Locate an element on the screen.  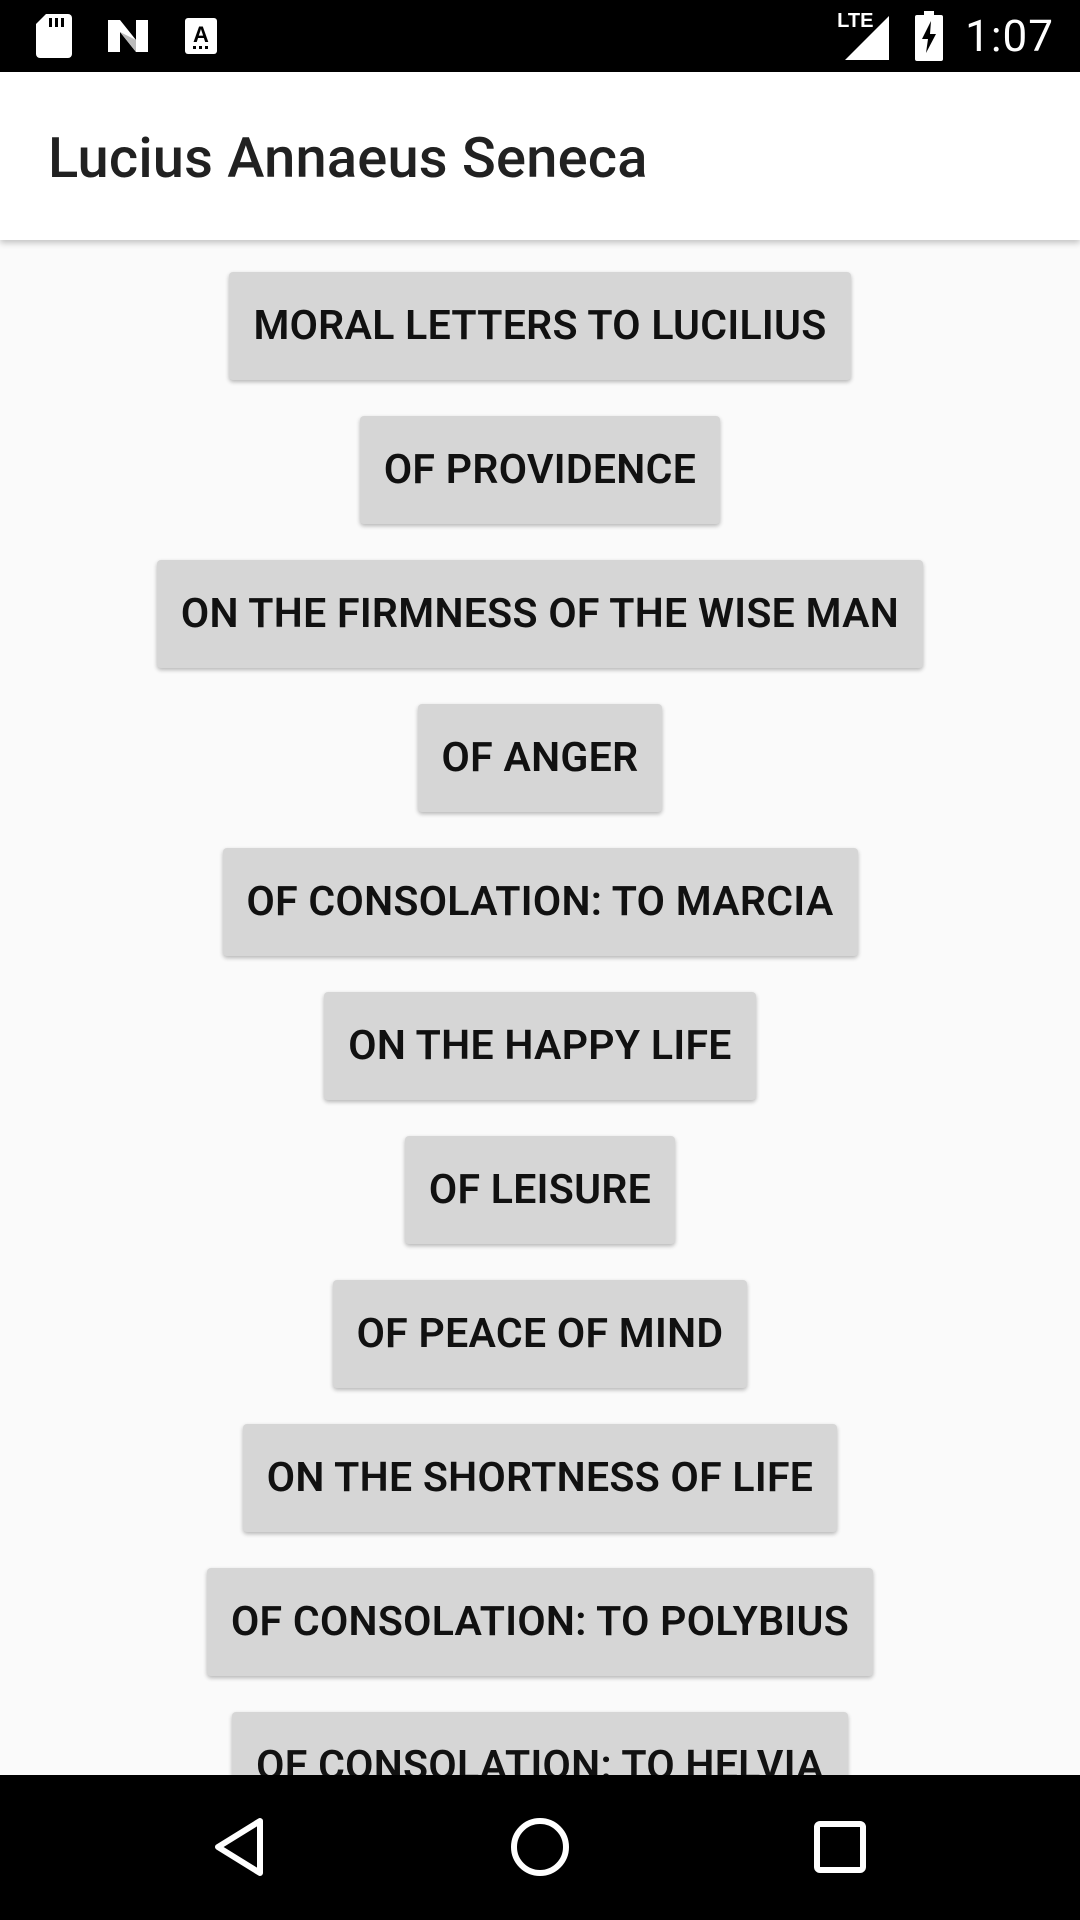
book-button-consolation-helvia: OF CONSOLATION: TO HELVIA is located at coordinates (540, 1743).